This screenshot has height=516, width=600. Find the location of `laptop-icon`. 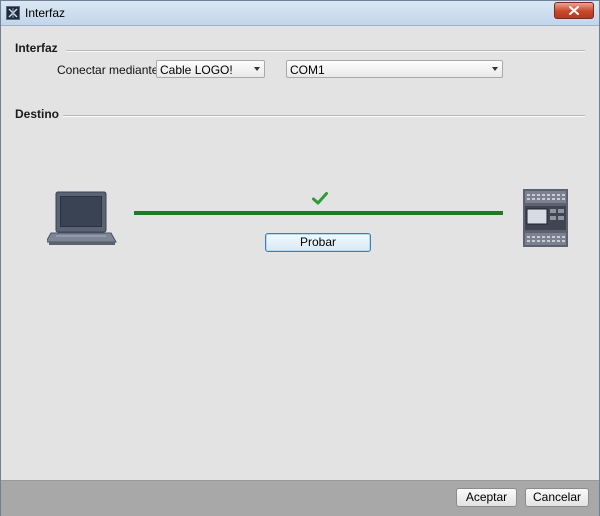

laptop-icon is located at coordinates (81, 219).